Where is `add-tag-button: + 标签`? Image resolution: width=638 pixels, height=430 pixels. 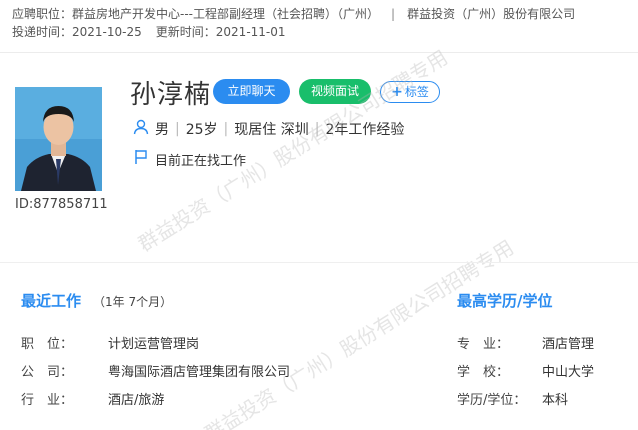
add-tag-button: + 标签 is located at coordinates (410, 92).